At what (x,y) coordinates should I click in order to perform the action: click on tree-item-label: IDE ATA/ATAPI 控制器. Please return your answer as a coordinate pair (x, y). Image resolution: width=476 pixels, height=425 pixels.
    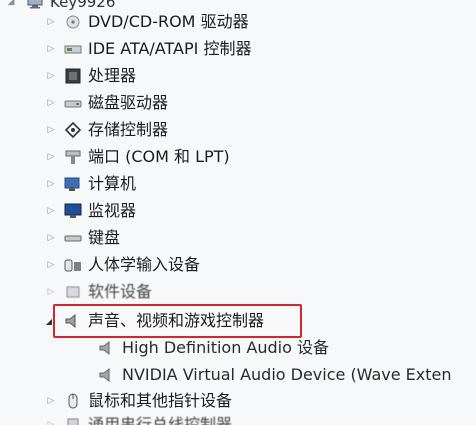
    Looking at the image, I should click on (170, 48).